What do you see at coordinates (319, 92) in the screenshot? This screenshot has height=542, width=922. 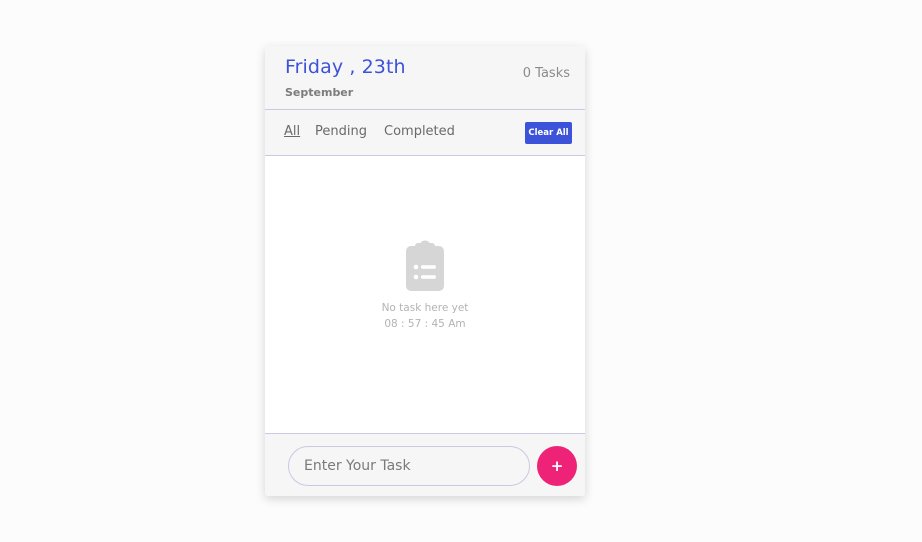 I see `month-label: September` at bounding box center [319, 92].